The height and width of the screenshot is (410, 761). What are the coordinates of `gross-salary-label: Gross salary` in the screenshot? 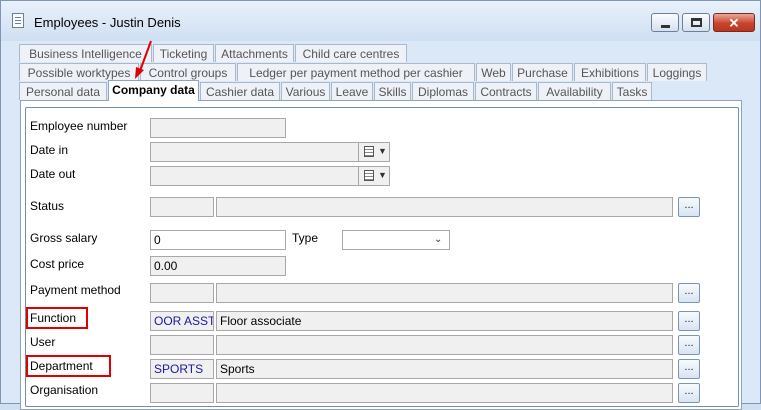 It's located at (64, 238).